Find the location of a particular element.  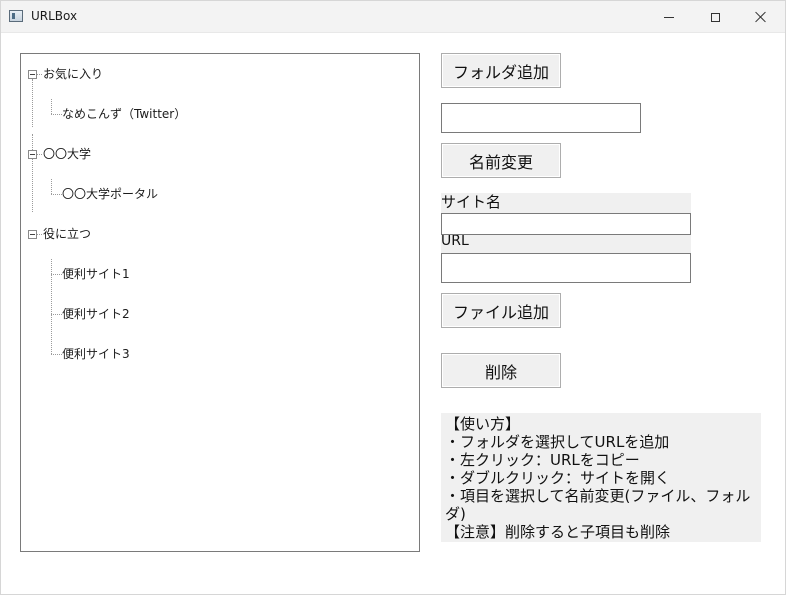

minimize-icon is located at coordinates (669, 17).